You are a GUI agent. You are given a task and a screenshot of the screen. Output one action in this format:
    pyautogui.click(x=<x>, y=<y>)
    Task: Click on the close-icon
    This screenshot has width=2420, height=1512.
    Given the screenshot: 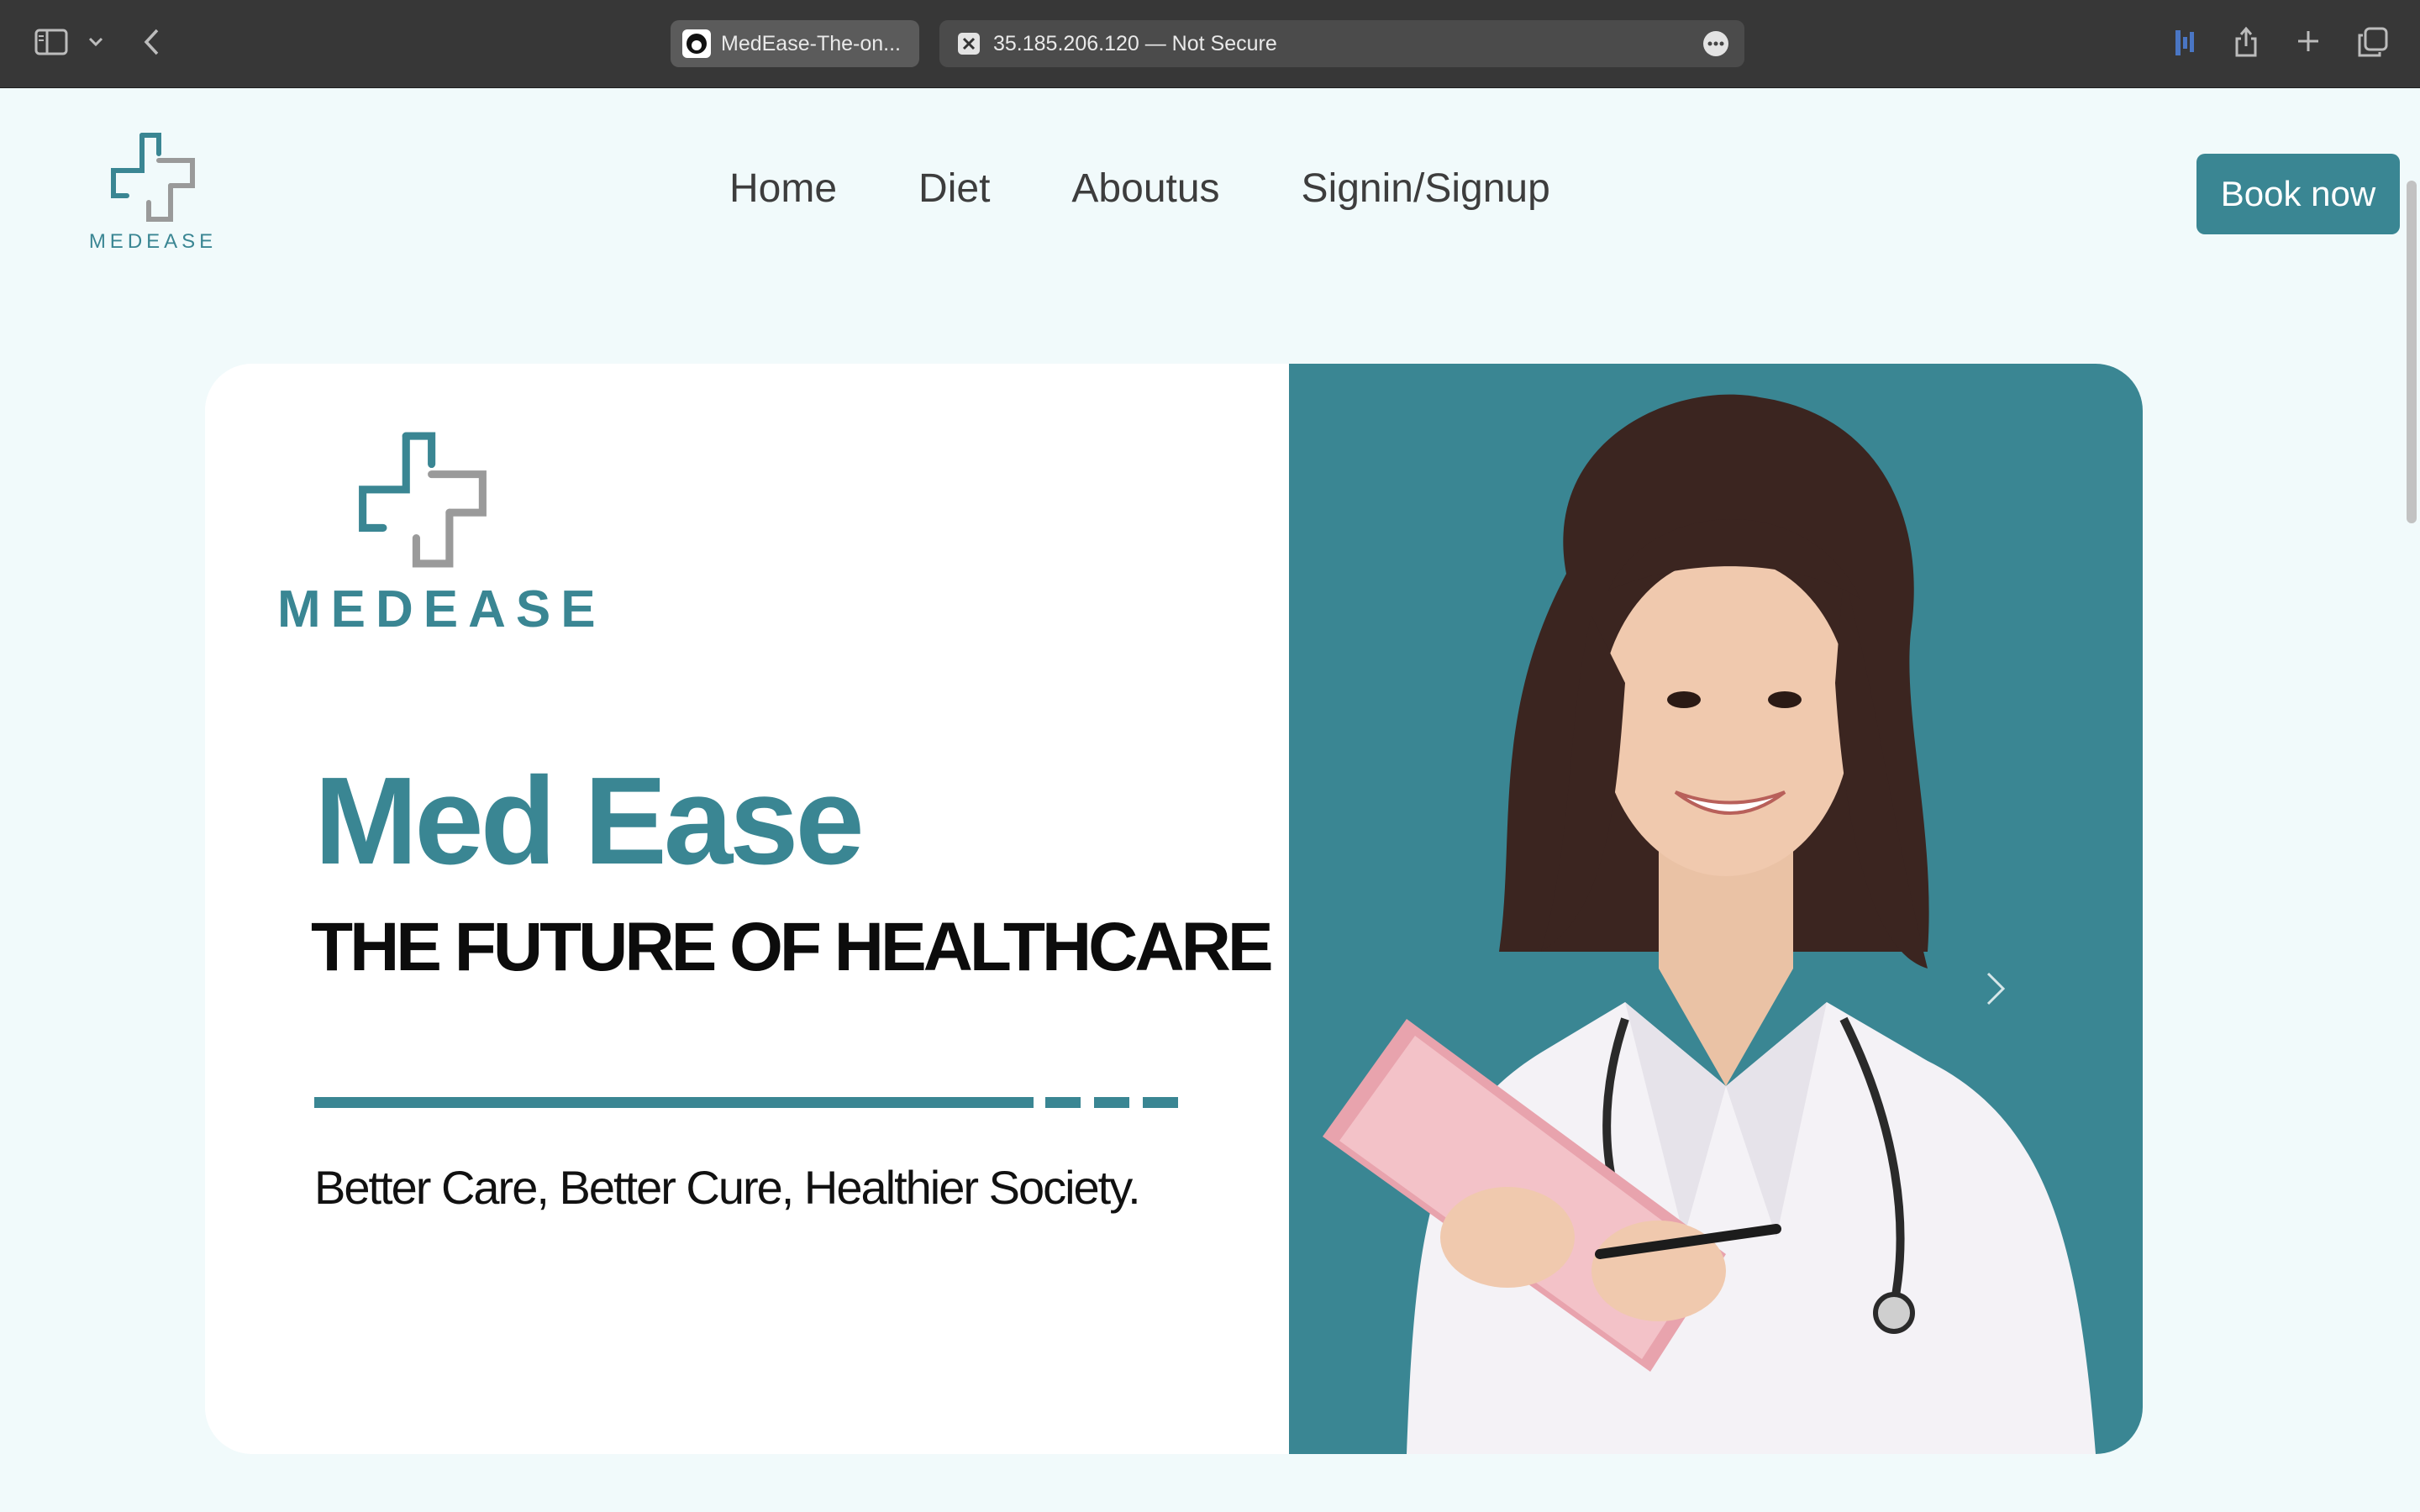 What is the action you would take?
    pyautogui.click(x=969, y=43)
    